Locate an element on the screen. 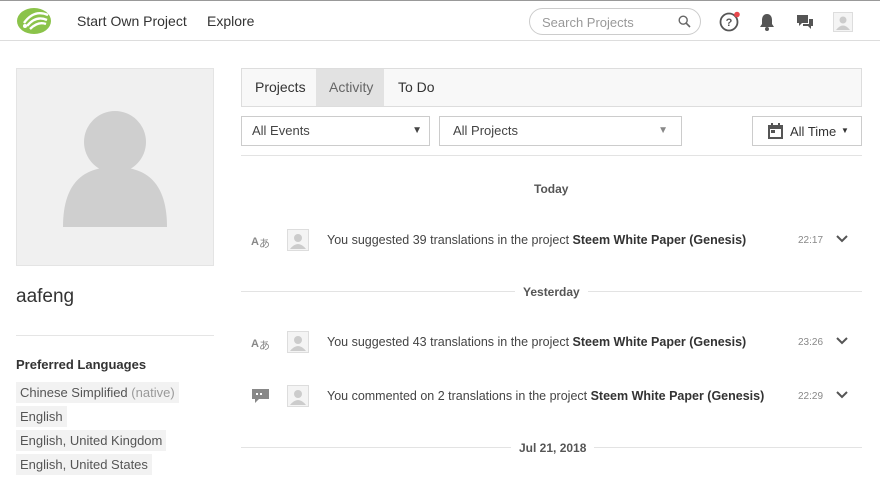 This screenshot has height=478, width=880. help-icon: ? is located at coordinates (729, 22).